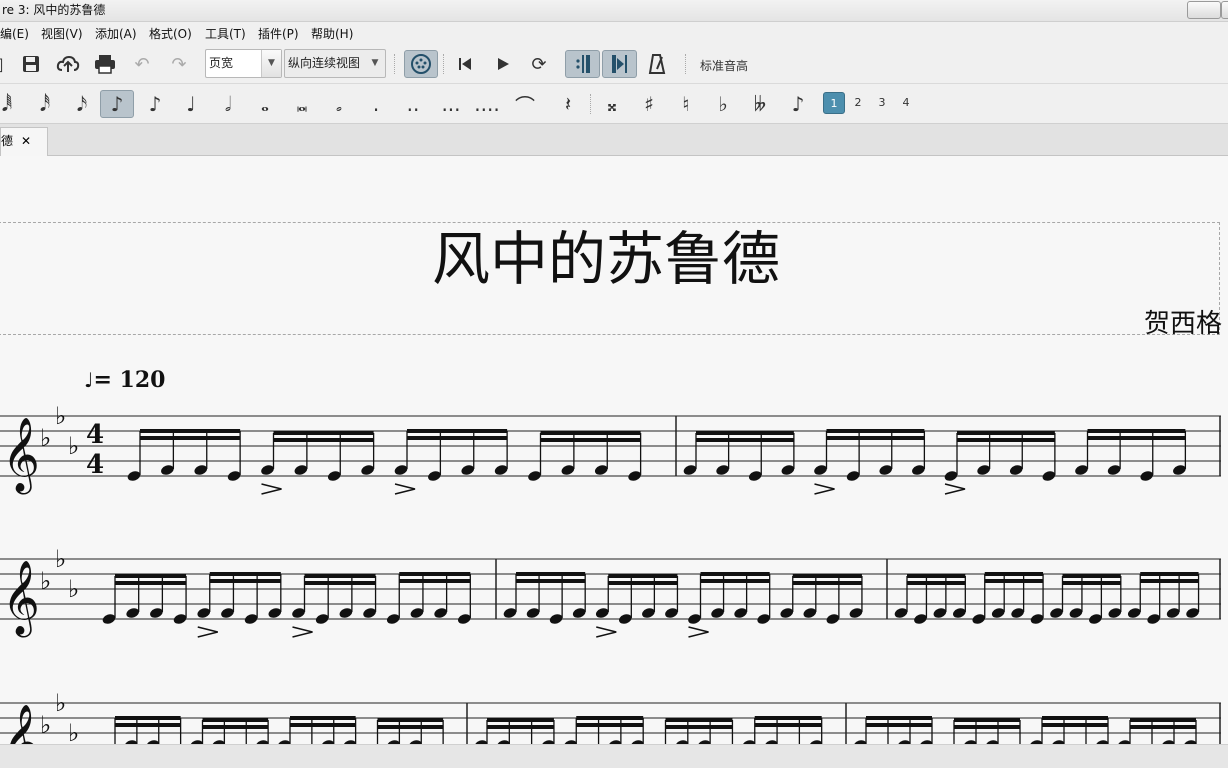 The height and width of the screenshot is (768, 1228). I want to click on note-half-icon: 𝅗𝅥, so click(228, 104).